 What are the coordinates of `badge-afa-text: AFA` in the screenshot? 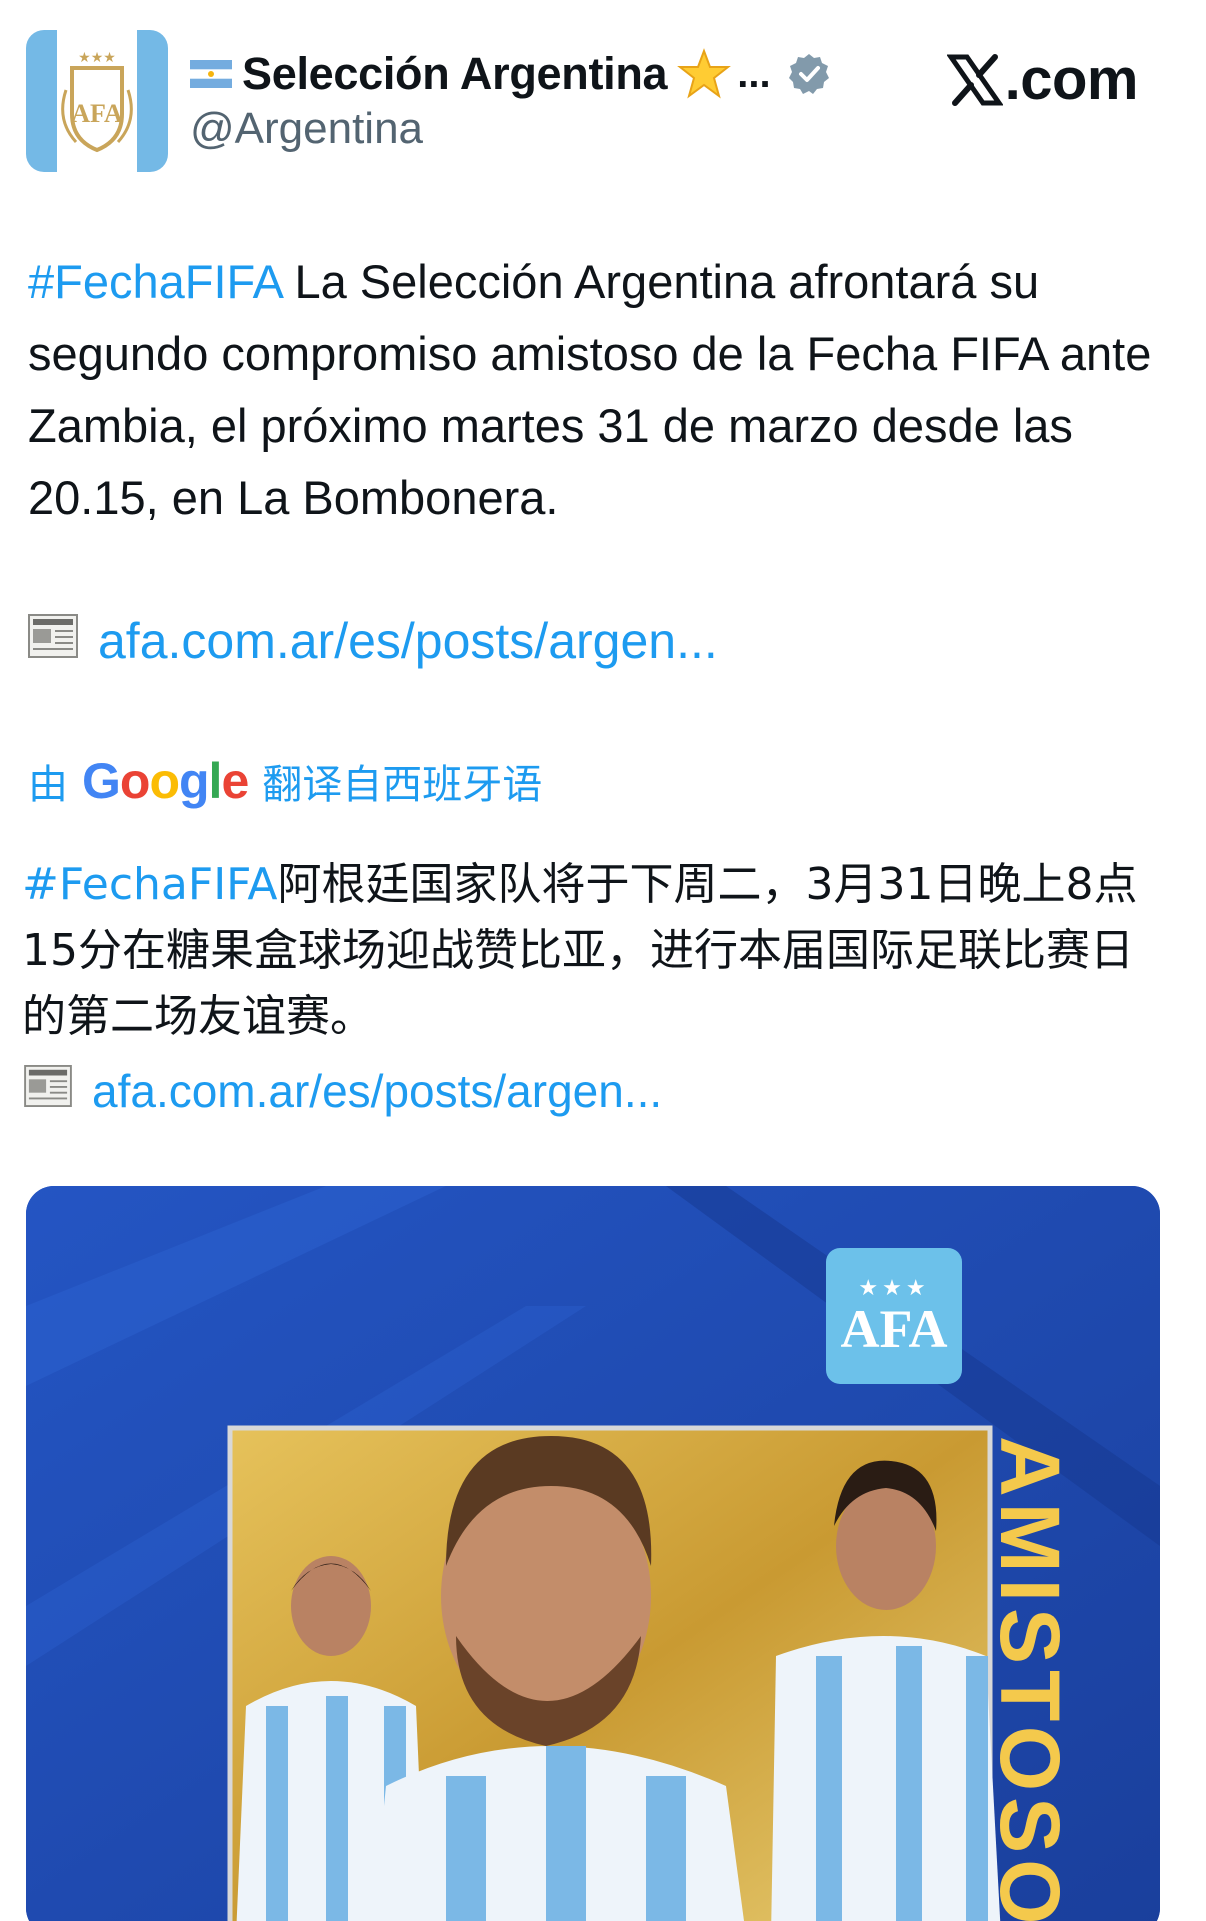 It's located at (894, 1328).